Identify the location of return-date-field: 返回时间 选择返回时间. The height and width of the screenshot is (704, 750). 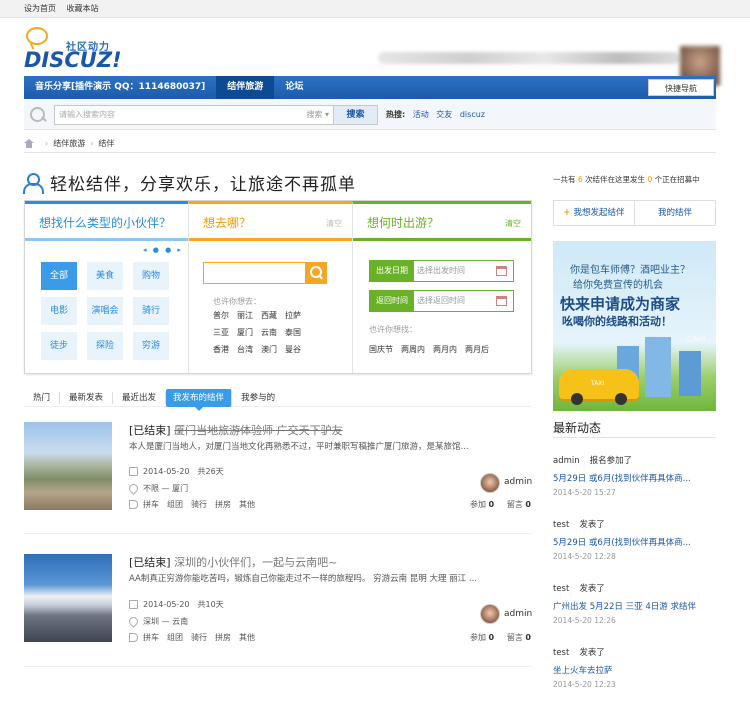
(441, 301).